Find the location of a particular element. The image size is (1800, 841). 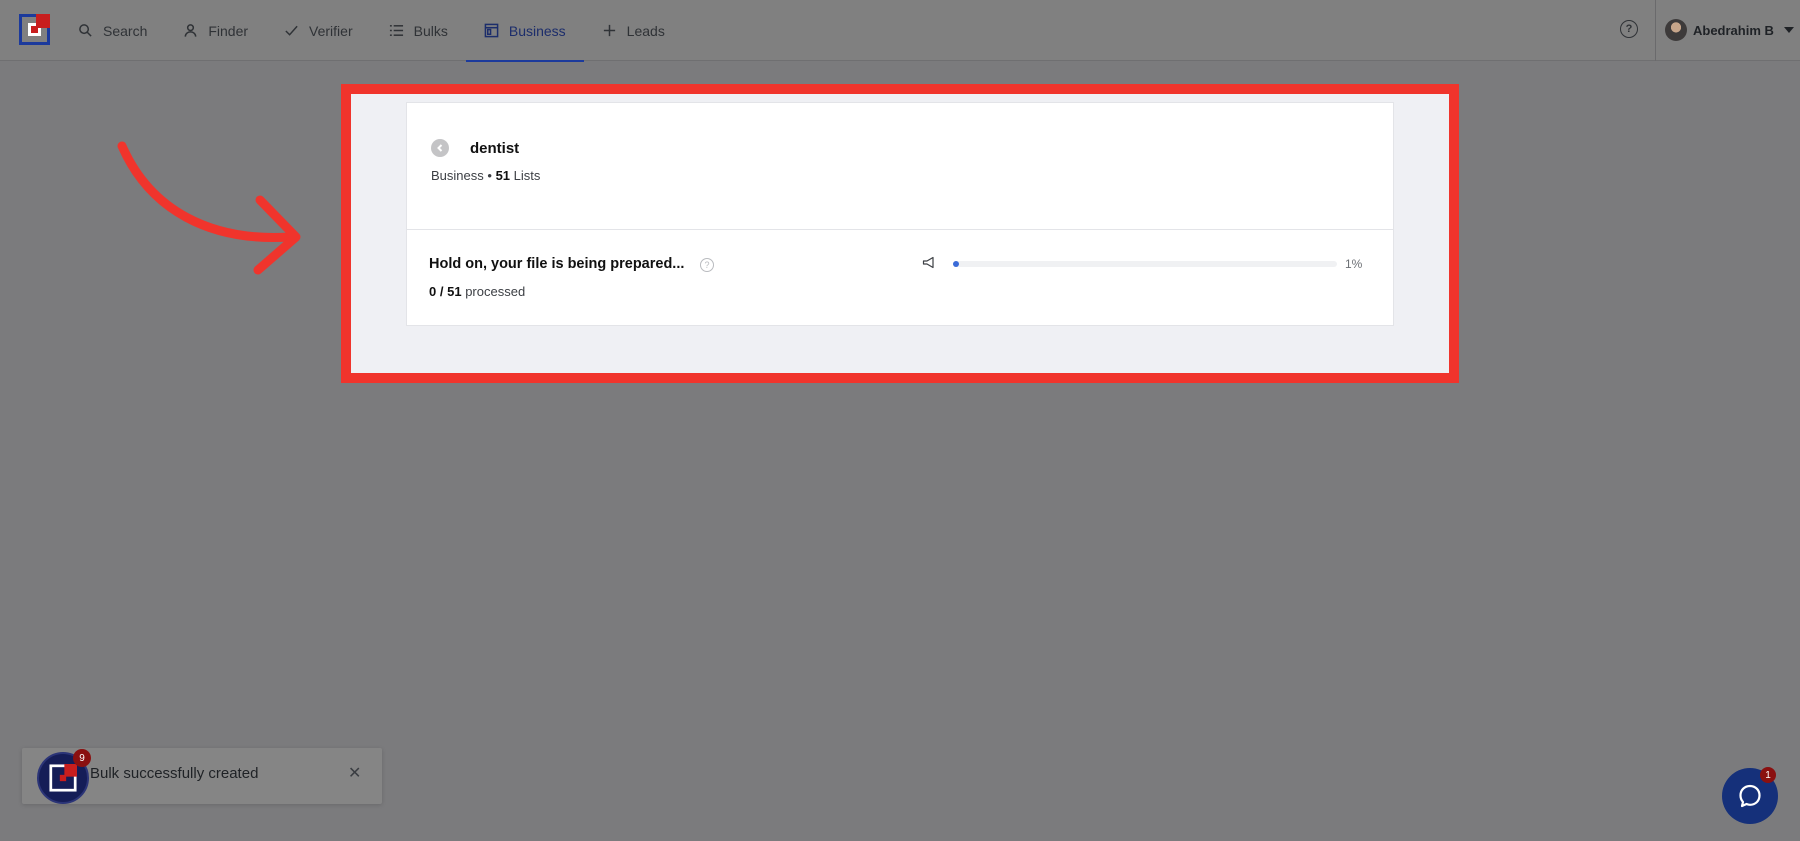

app-logo-icon is located at coordinates (63, 778).